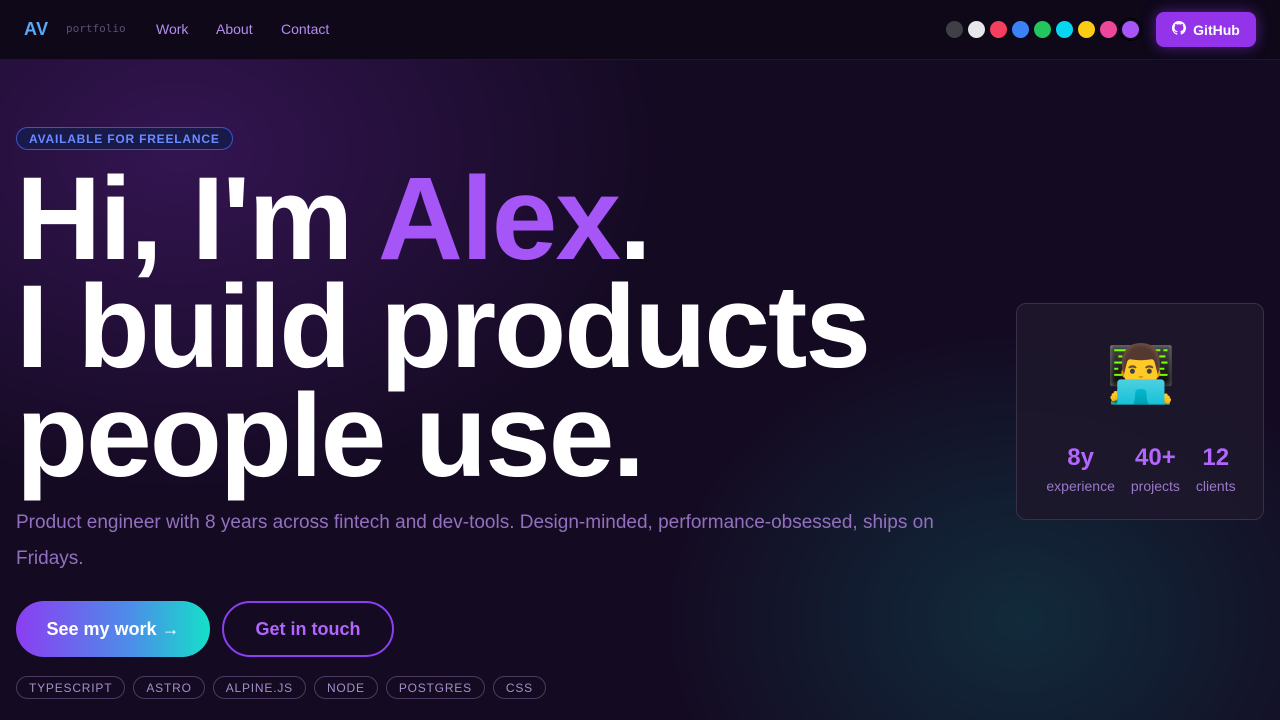 This screenshot has width=1280, height=720. Describe the element at coordinates (345, 687) in the screenshot. I see `tag-node: NODE` at that location.